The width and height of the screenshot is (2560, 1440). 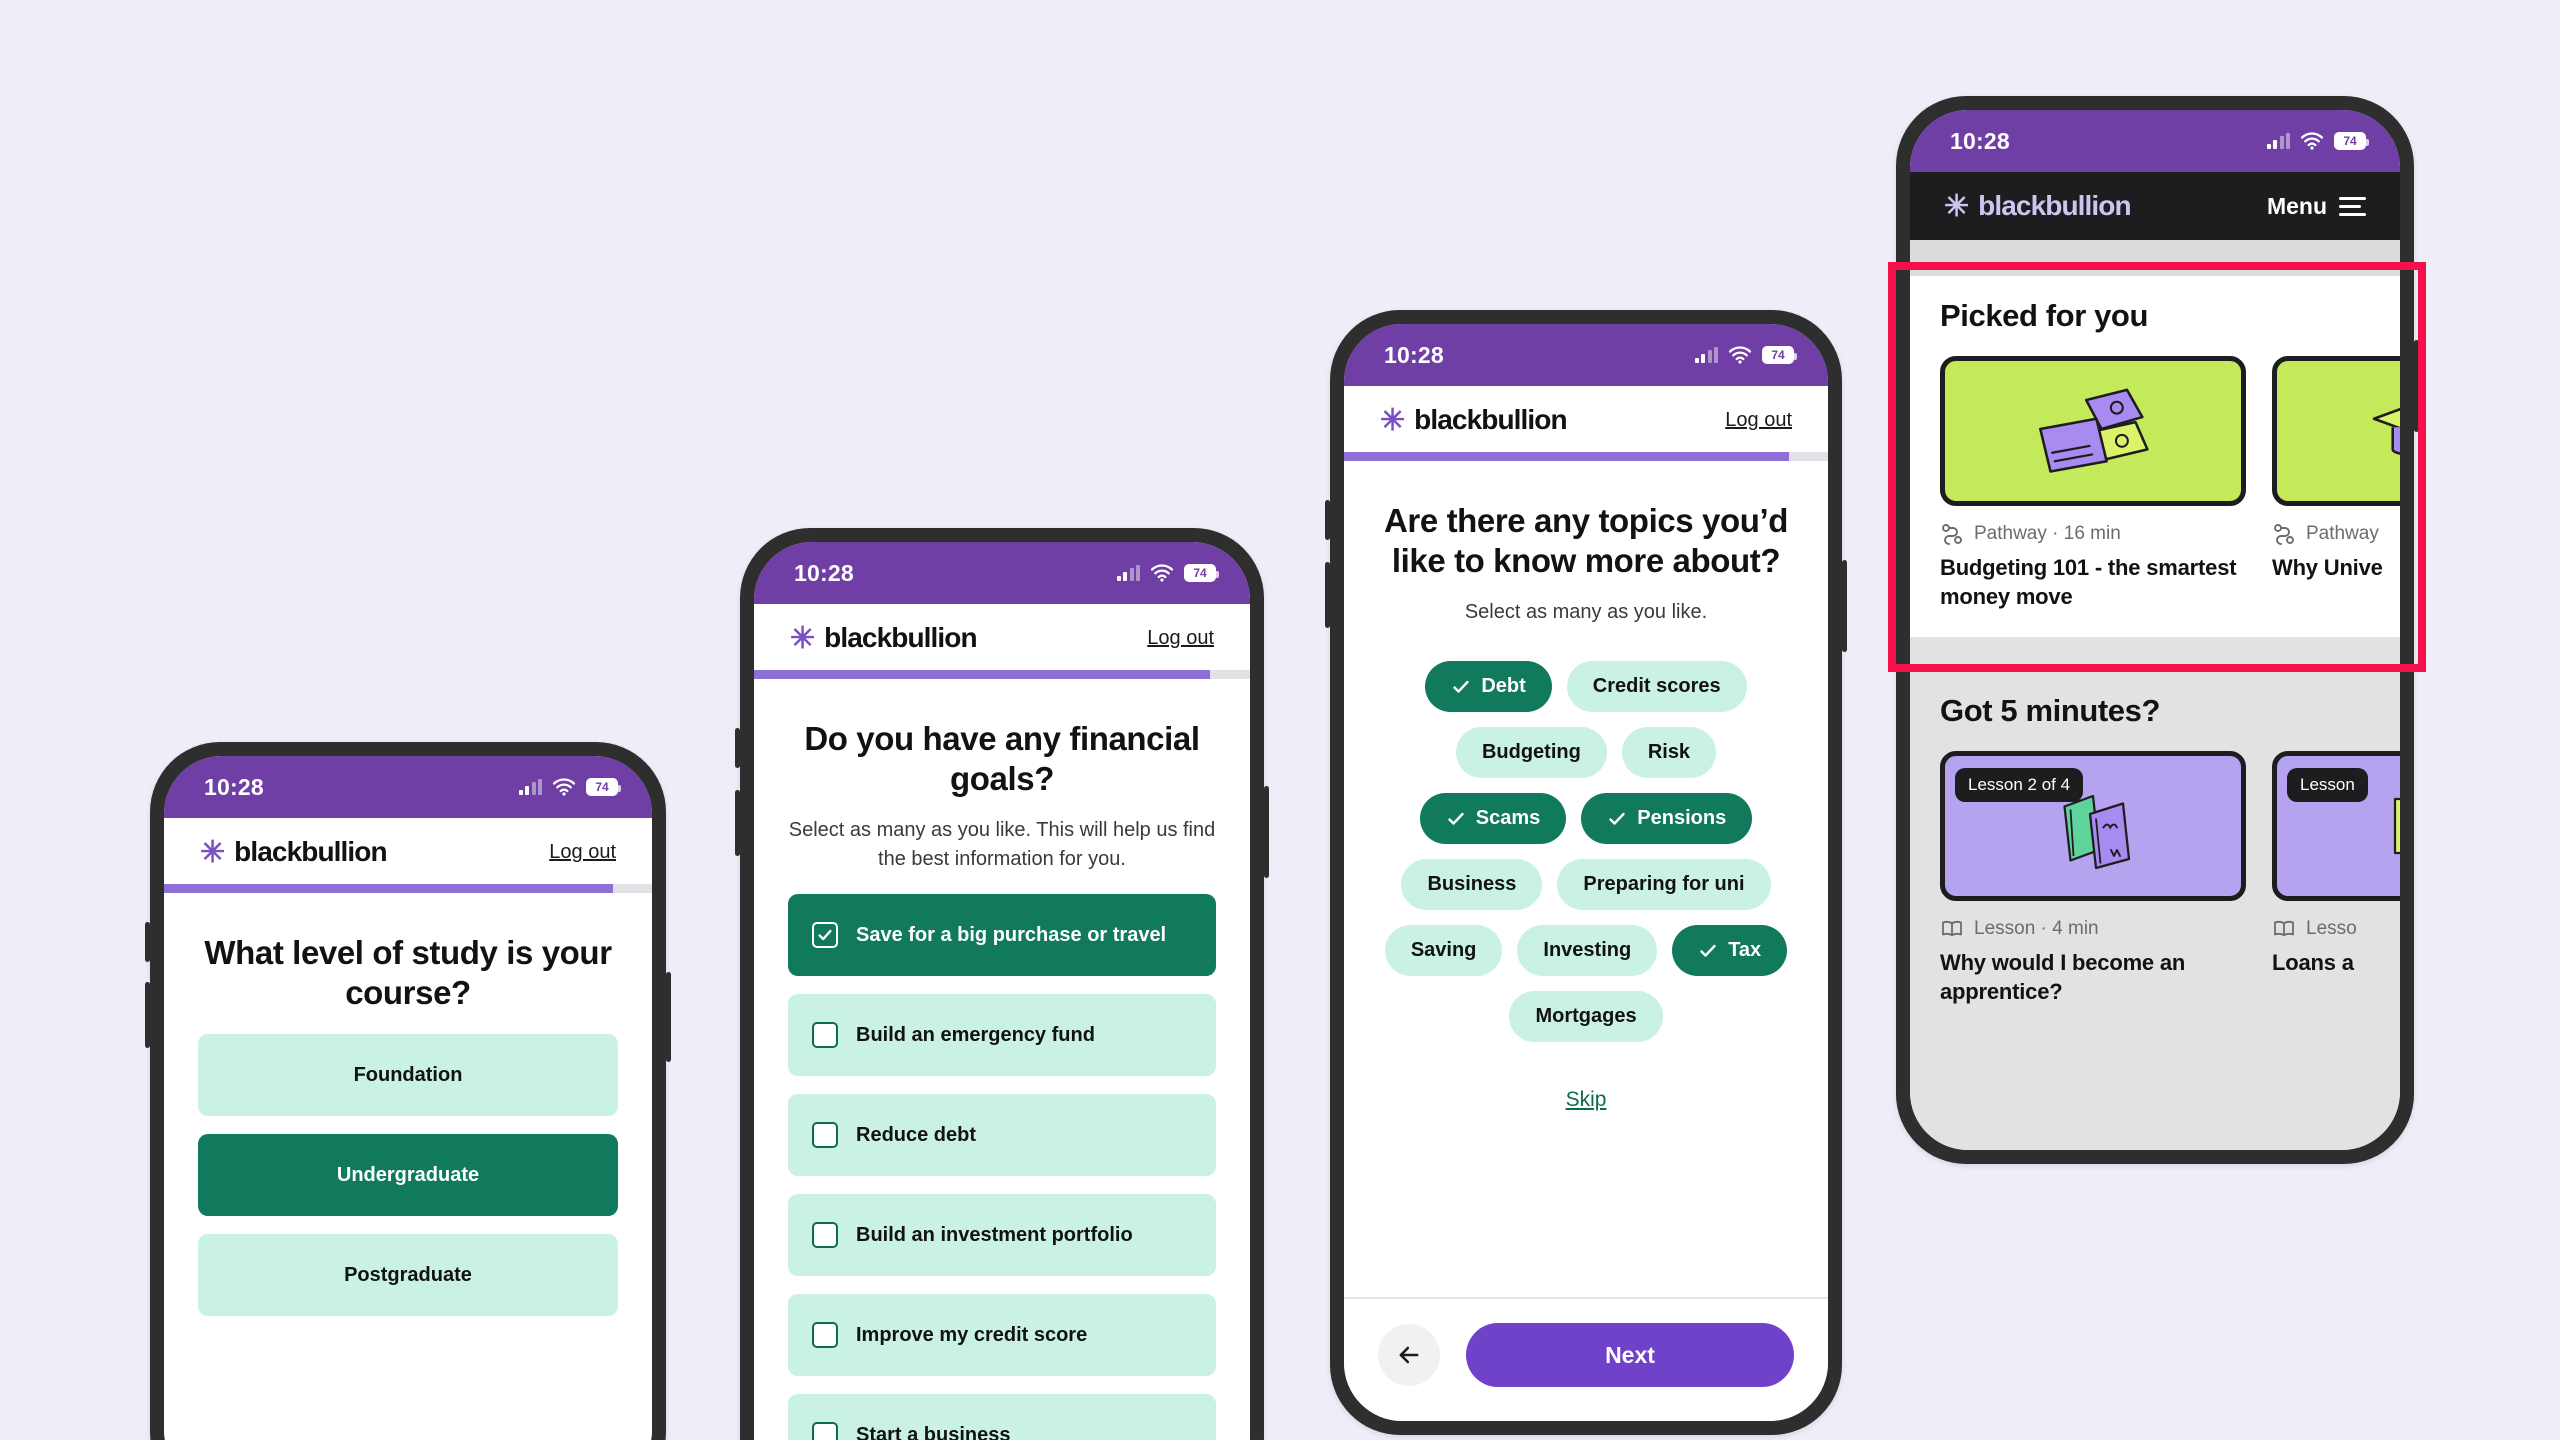 I want to click on topic-pill-label: Preparing for uni, so click(x=1664, y=884).